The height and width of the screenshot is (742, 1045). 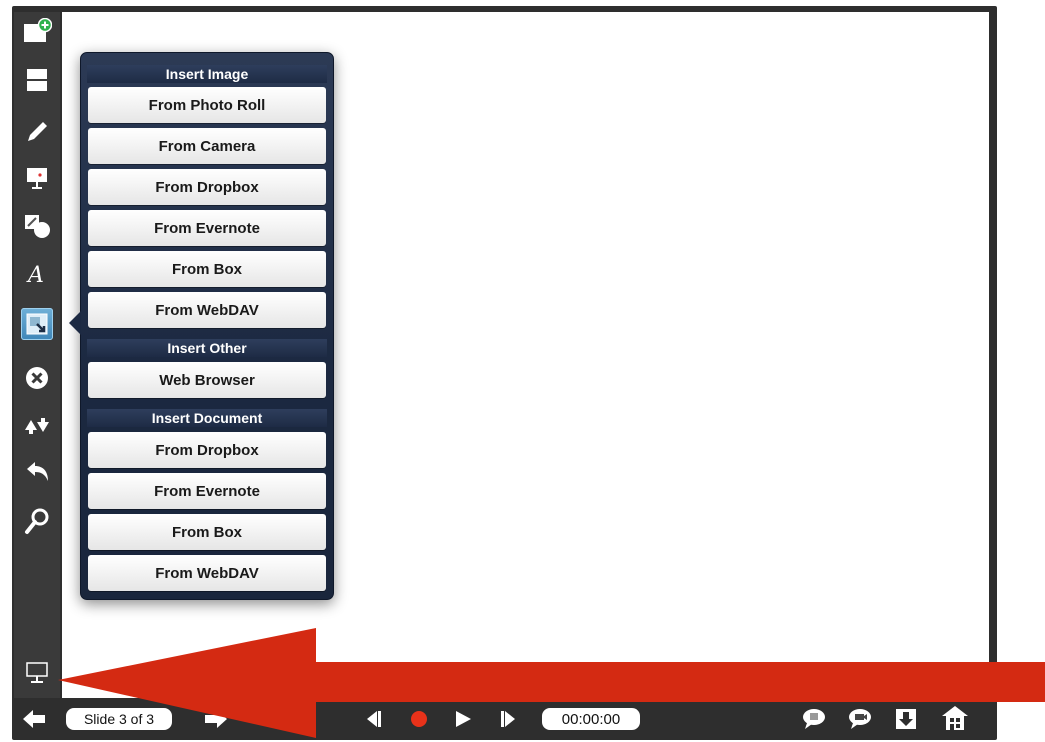 I want to click on step-forward-icon, so click(x=509, y=719).